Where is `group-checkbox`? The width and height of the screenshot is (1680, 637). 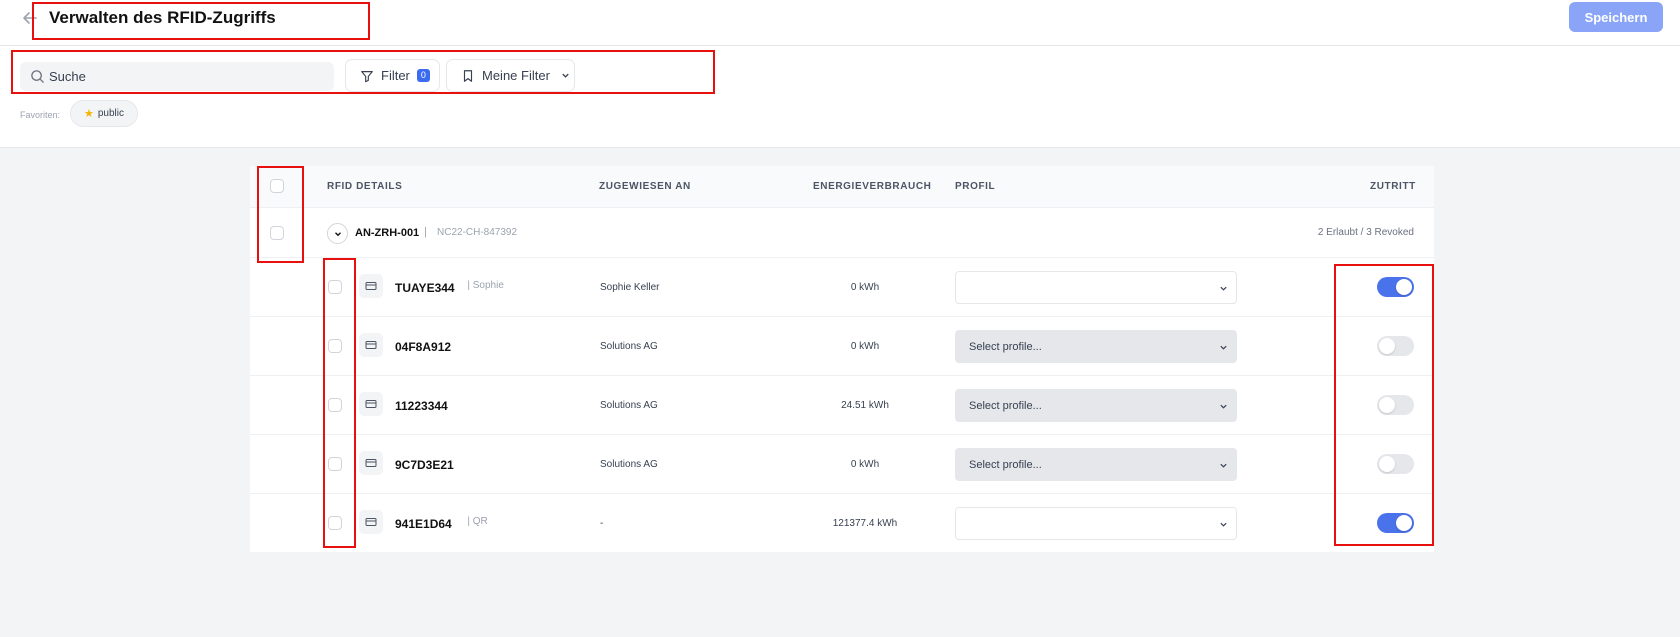
group-checkbox is located at coordinates (277, 233).